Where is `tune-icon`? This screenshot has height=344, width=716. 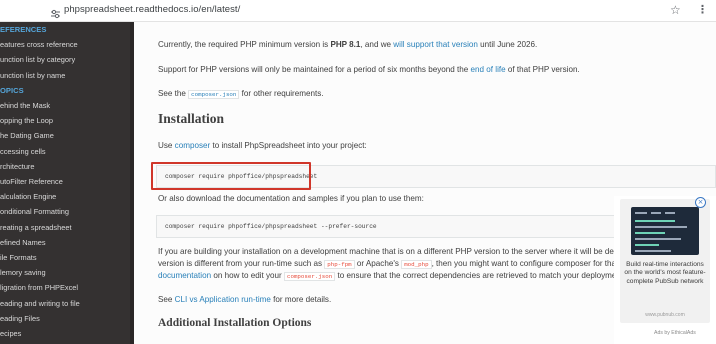
tune-icon is located at coordinates (55, 12).